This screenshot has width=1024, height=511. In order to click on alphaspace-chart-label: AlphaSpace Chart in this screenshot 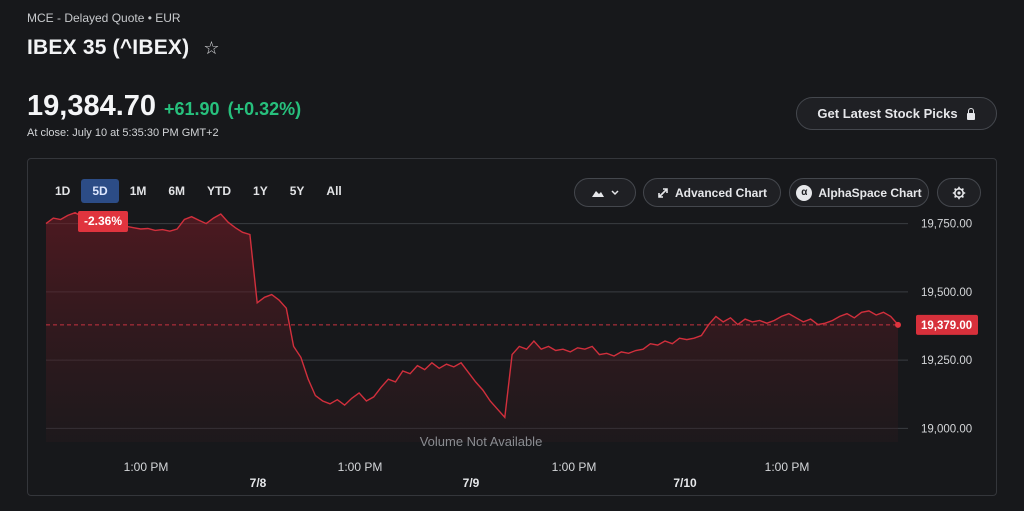, I will do `click(870, 192)`.